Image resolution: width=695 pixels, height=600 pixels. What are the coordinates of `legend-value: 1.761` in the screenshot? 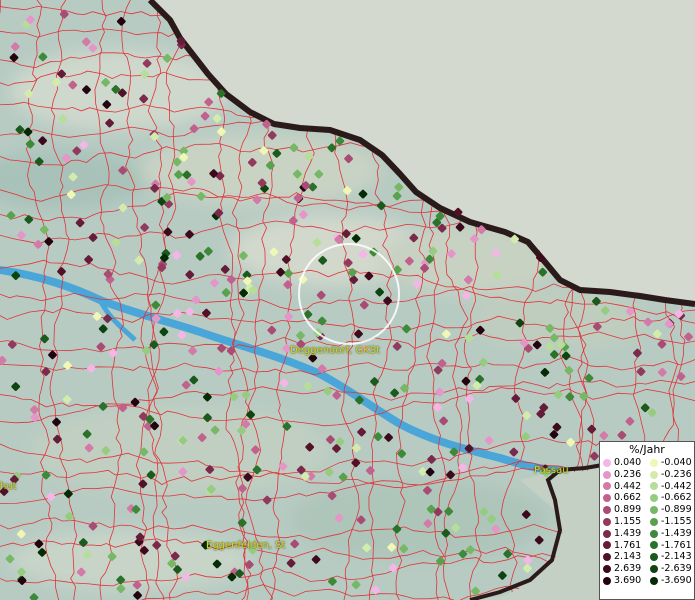 It's located at (628, 545).